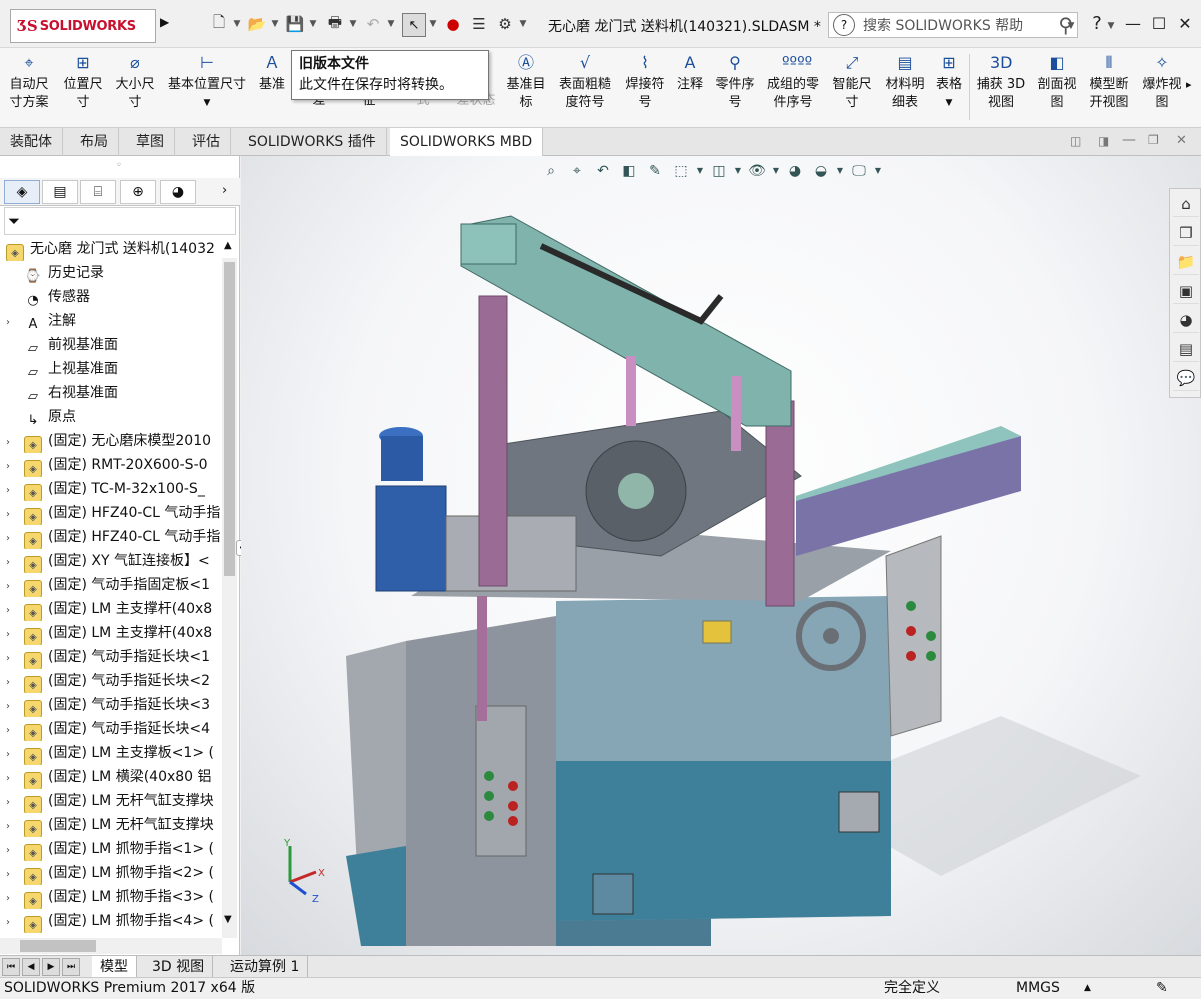 The image size is (1201, 999). I want to click on unit-system: MMGS, so click(1038, 988).